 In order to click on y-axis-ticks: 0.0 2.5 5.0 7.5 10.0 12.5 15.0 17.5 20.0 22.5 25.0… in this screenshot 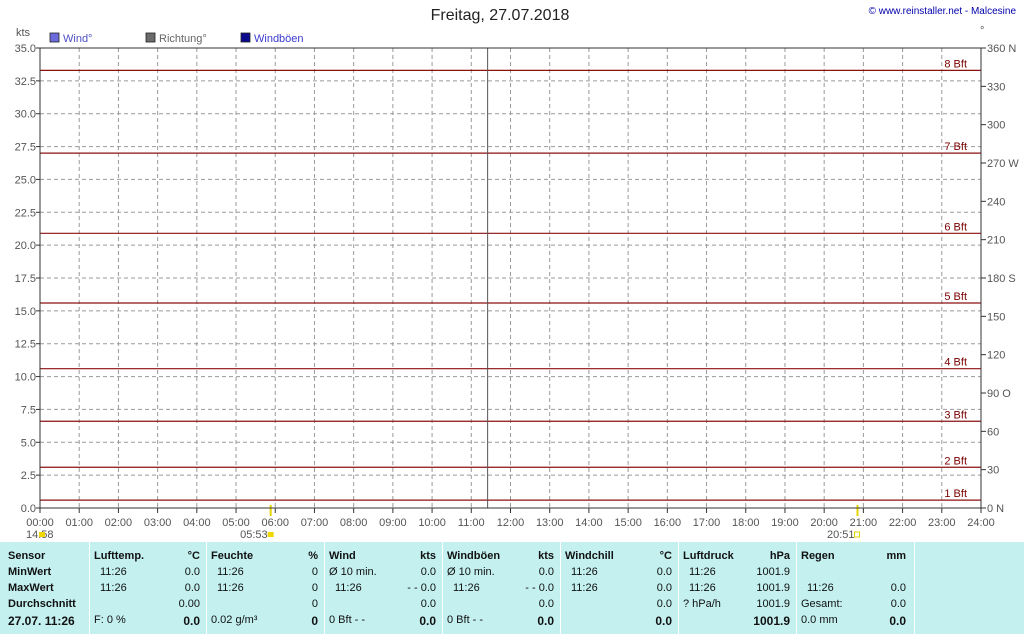, I will do `click(27, 279)`.